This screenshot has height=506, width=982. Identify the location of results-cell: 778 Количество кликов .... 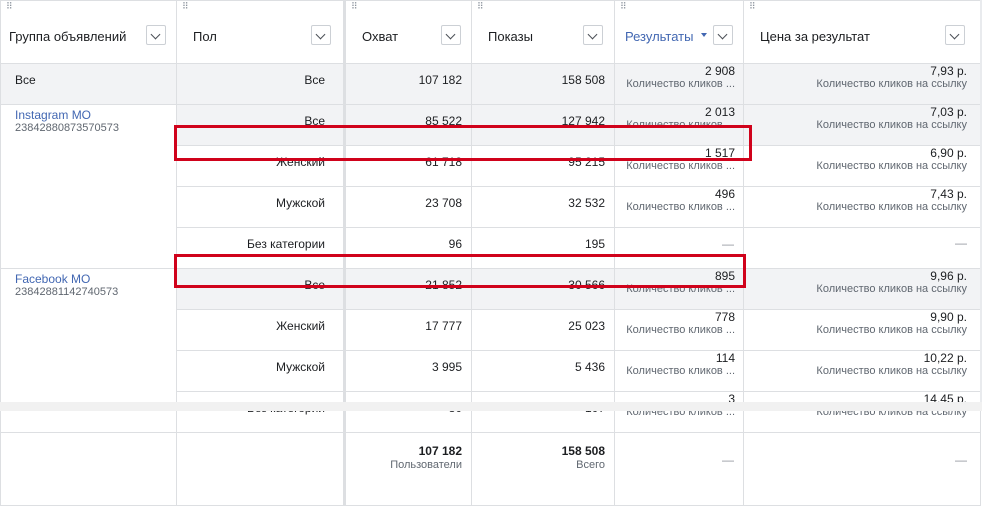
(679, 330).